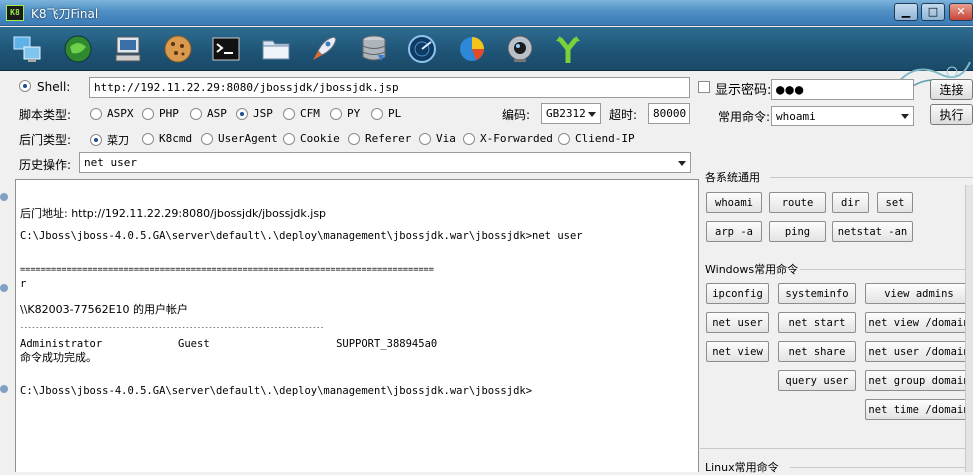 This screenshot has height=475, width=973. I want to click on encoding-select: GB2312, so click(571, 113).